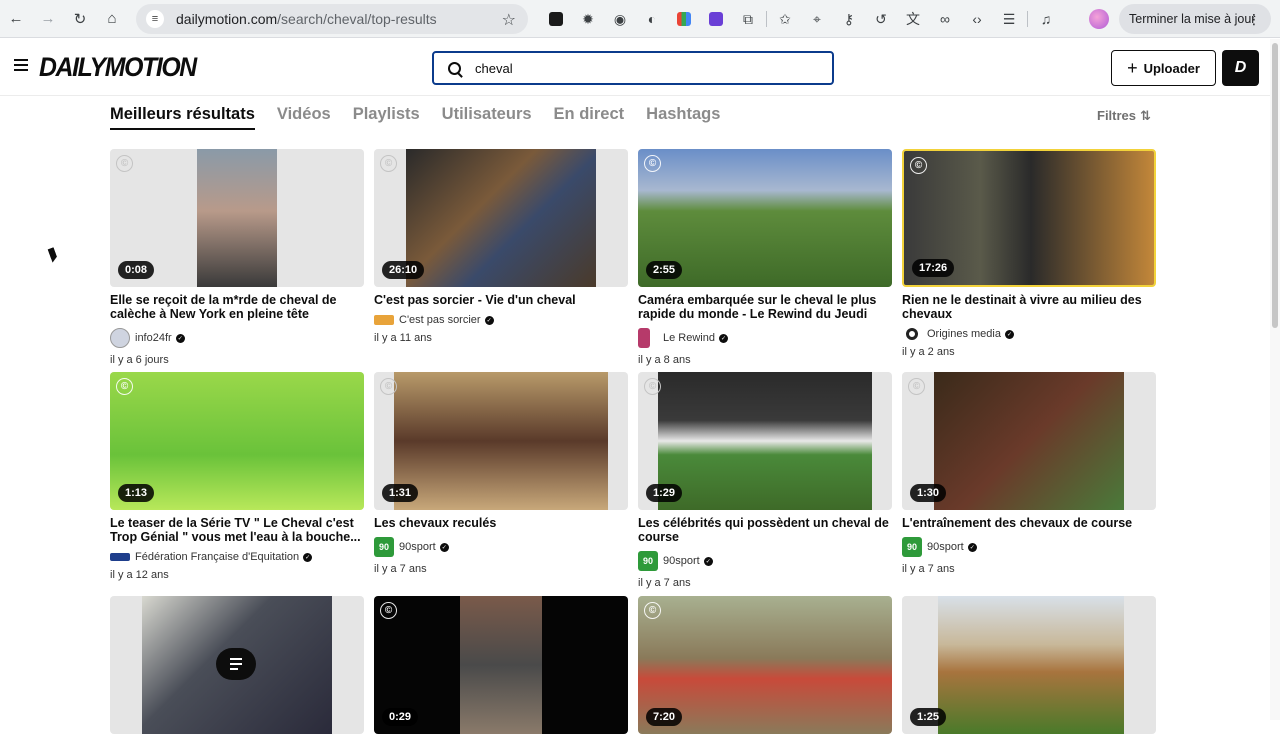 The height and width of the screenshot is (734, 1280). What do you see at coordinates (1195, 19) in the screenshot?
I see `update-browser-button: Terminer la mise à jour ⋮` at bounding box center [1195, 19].